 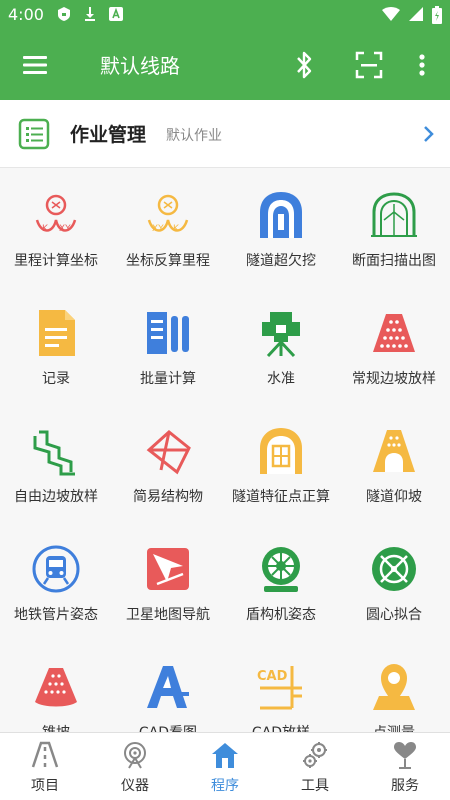 I want to click on app-title: 默认线路, so click(x=140, y=66).